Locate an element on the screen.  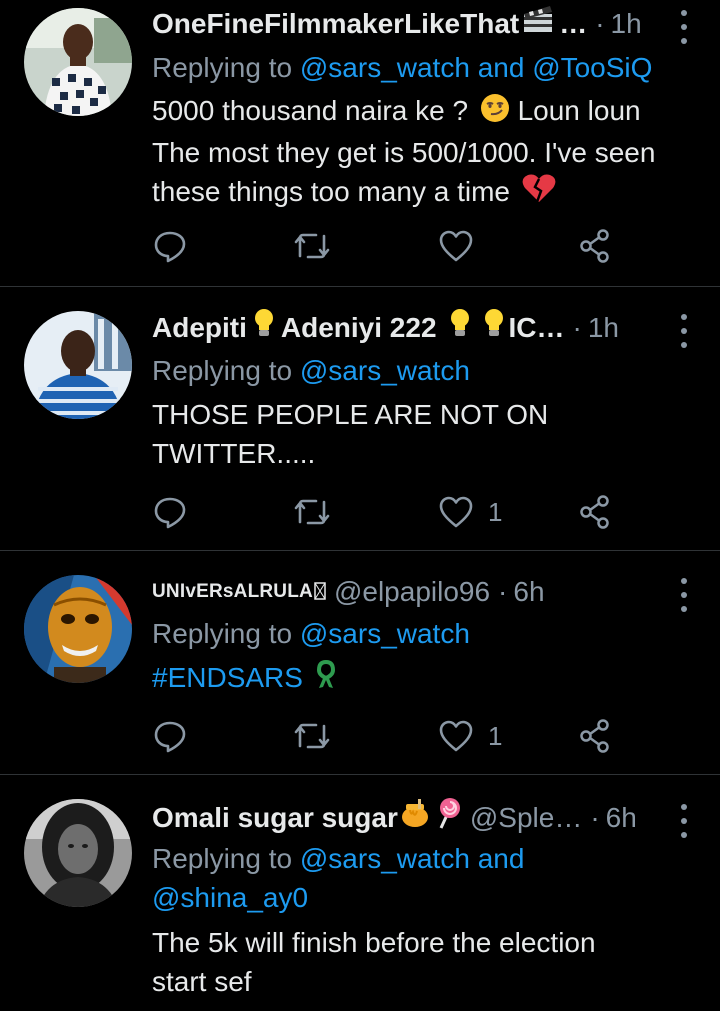
tweet-header: OneFineFilmmakerLikeThat … · 1h is located at coordinates (408, 24).